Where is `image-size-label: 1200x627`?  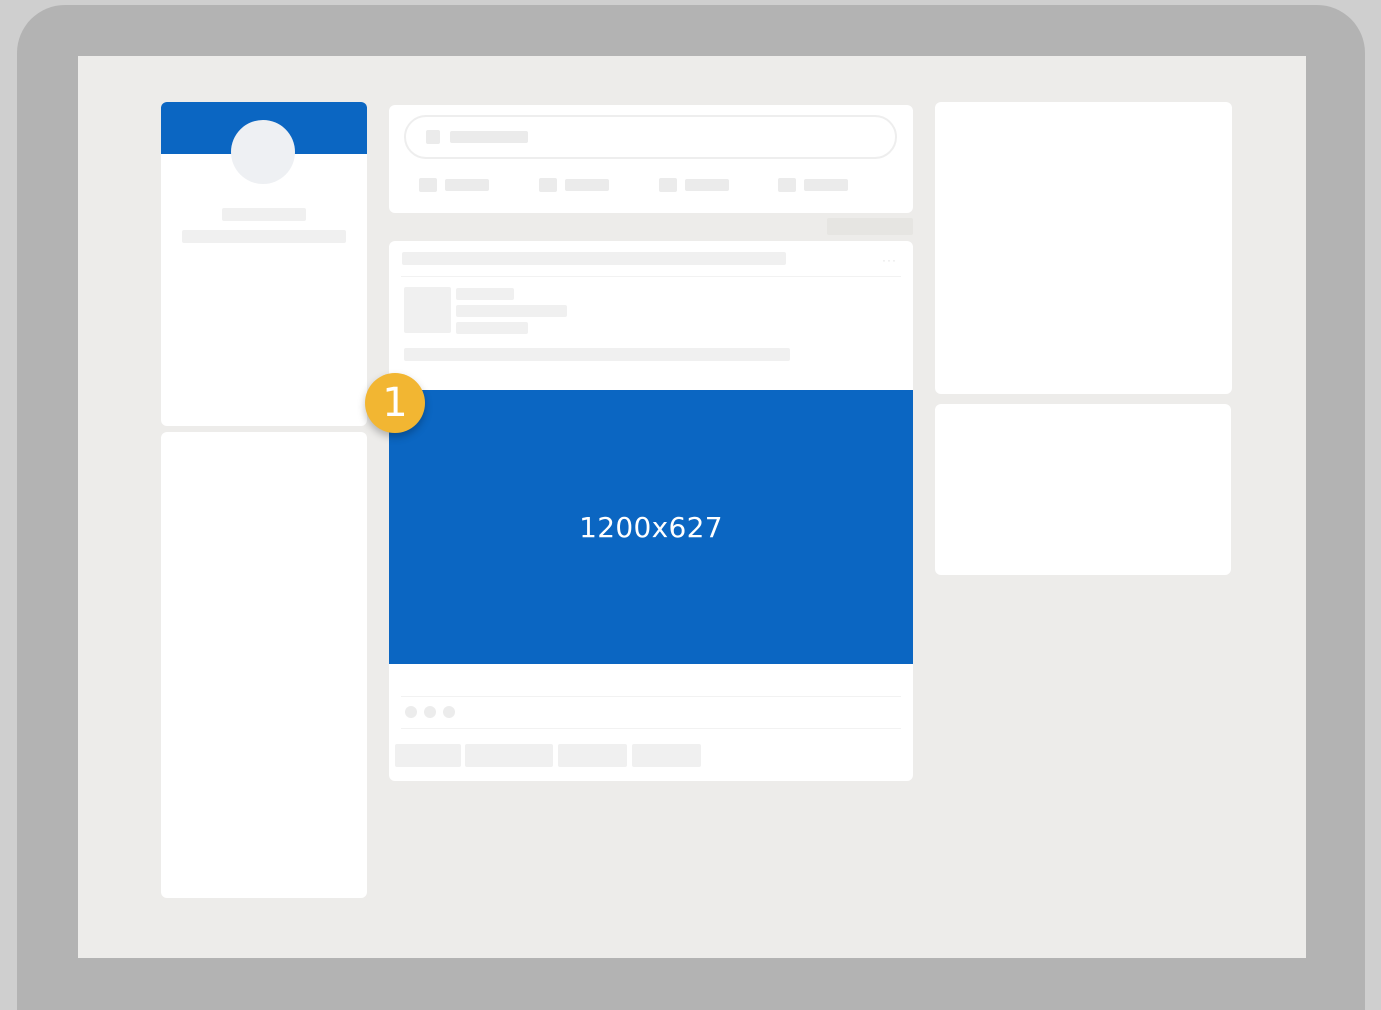
image-size-label: 1200x627 is located at coordinates (651, 527).